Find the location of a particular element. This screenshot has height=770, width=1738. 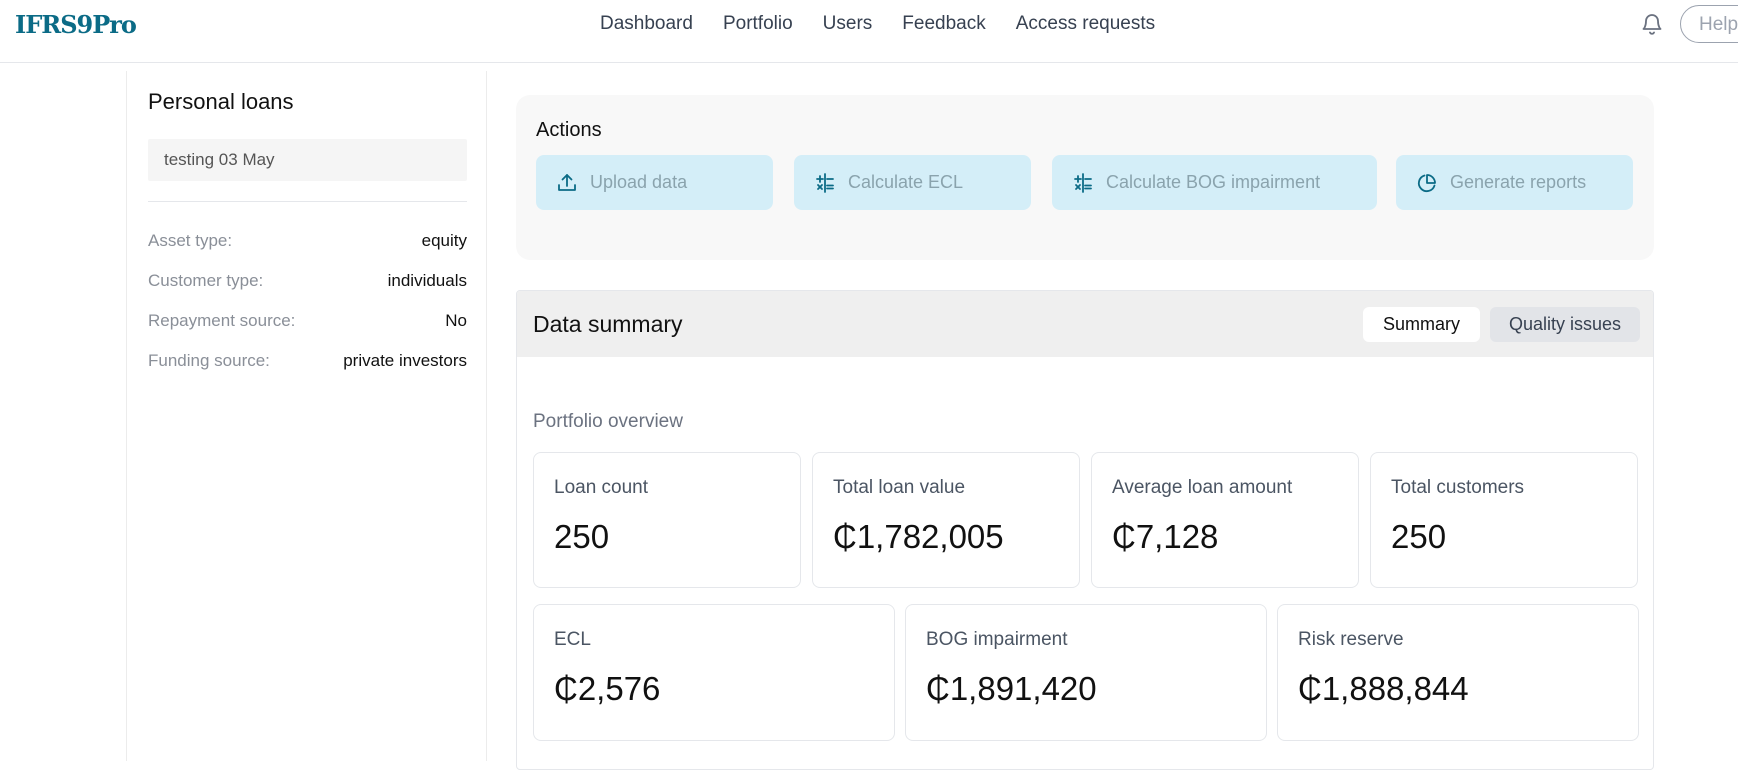

stat-risk-reserve: Risk reserve ₵1,888,844 is located at coordinates (1458, 672).